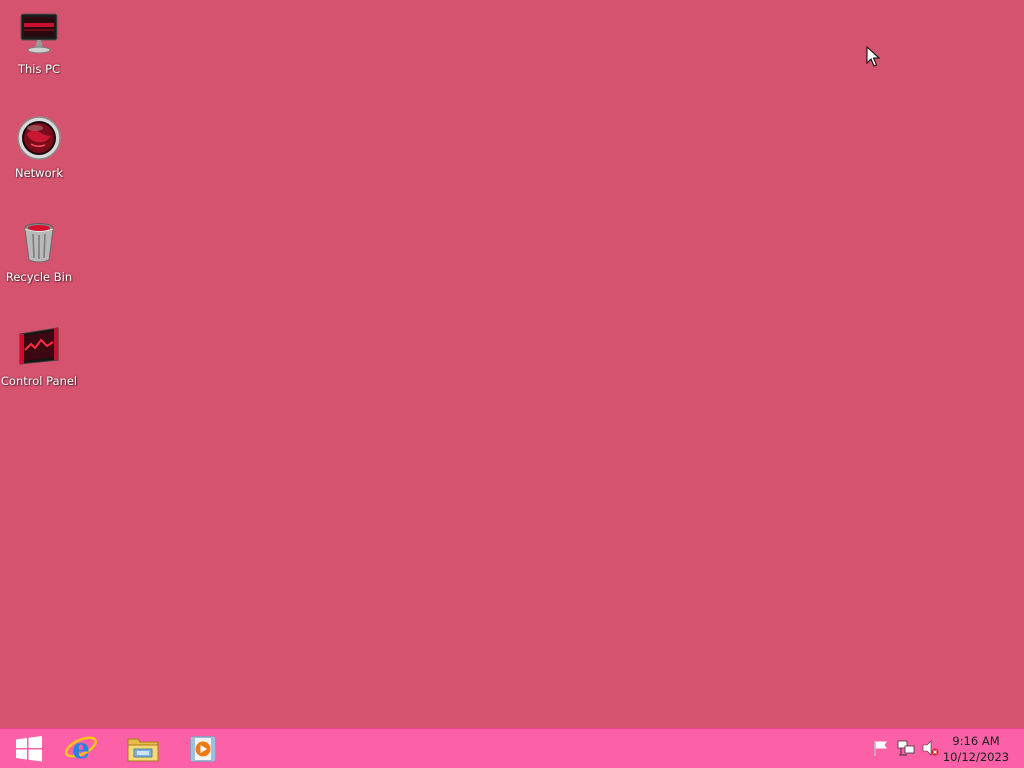  I want to click on file-explorer-icon, so click(143, 750).